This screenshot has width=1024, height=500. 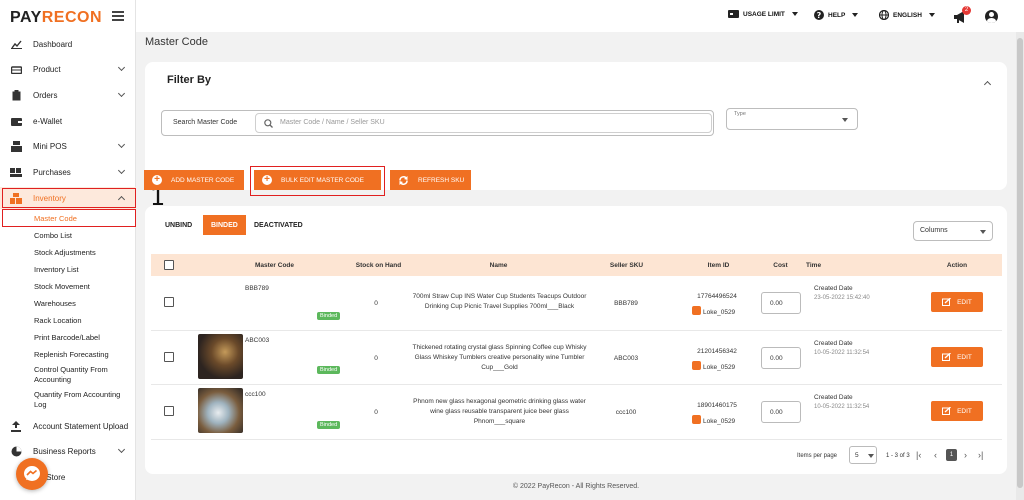 I want to click on sidebar-item-orders: Orders, so click(x=68, y=95).